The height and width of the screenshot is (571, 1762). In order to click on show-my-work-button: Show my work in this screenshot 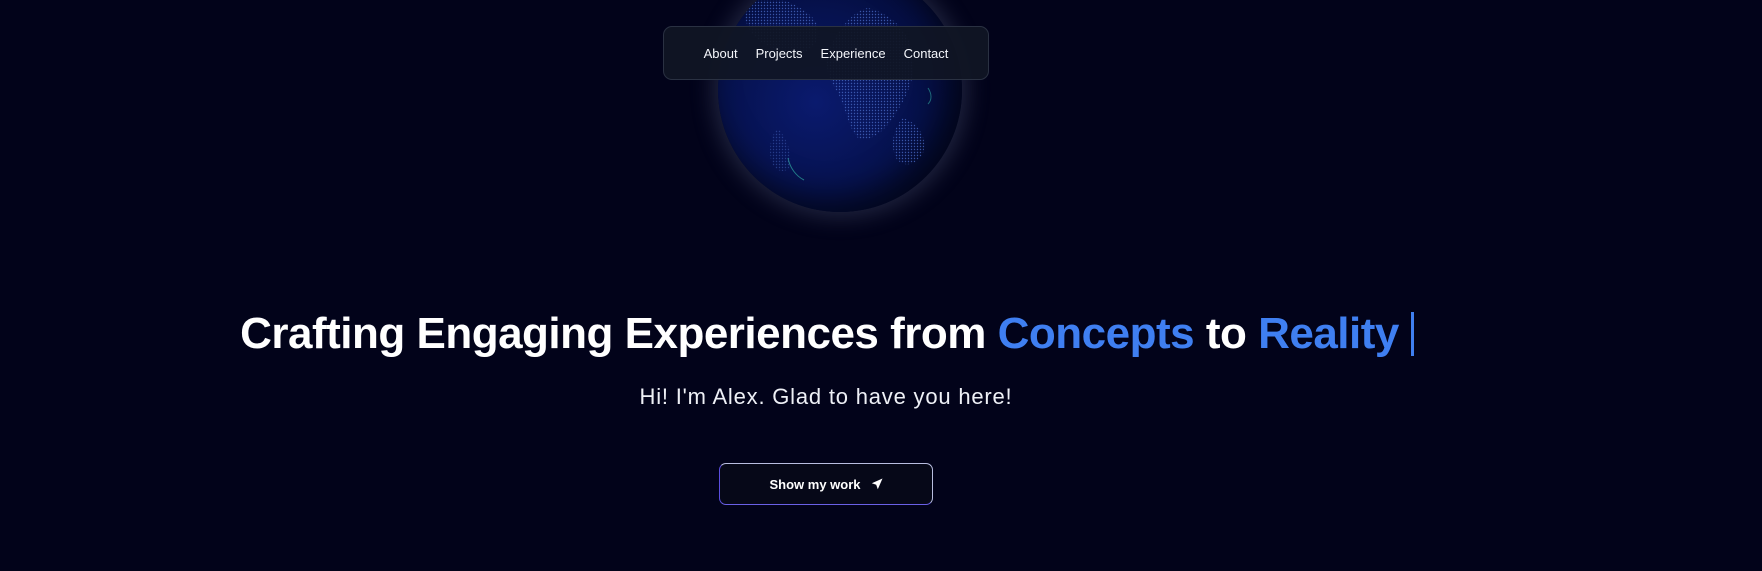, I will do `click(826, 484)`.